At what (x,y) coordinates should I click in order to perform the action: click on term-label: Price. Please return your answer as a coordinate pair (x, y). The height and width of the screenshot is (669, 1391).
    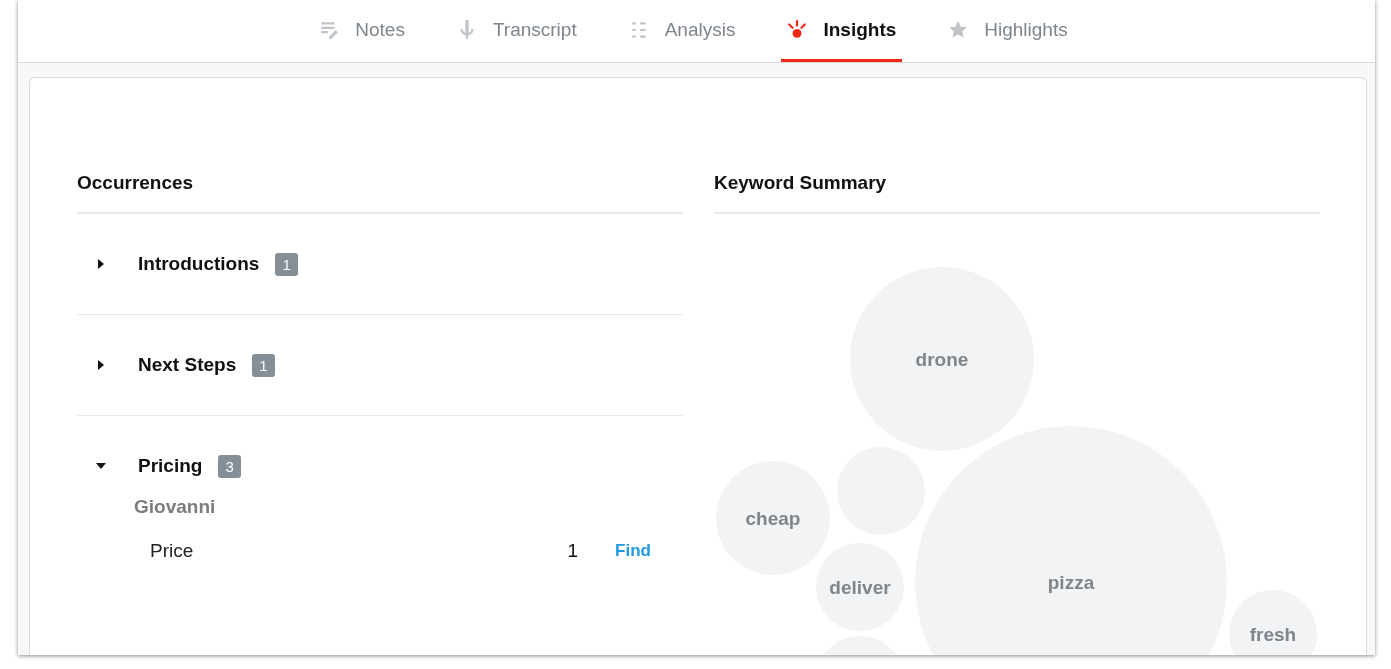
    Looking at the image, I should click on (172, 551).